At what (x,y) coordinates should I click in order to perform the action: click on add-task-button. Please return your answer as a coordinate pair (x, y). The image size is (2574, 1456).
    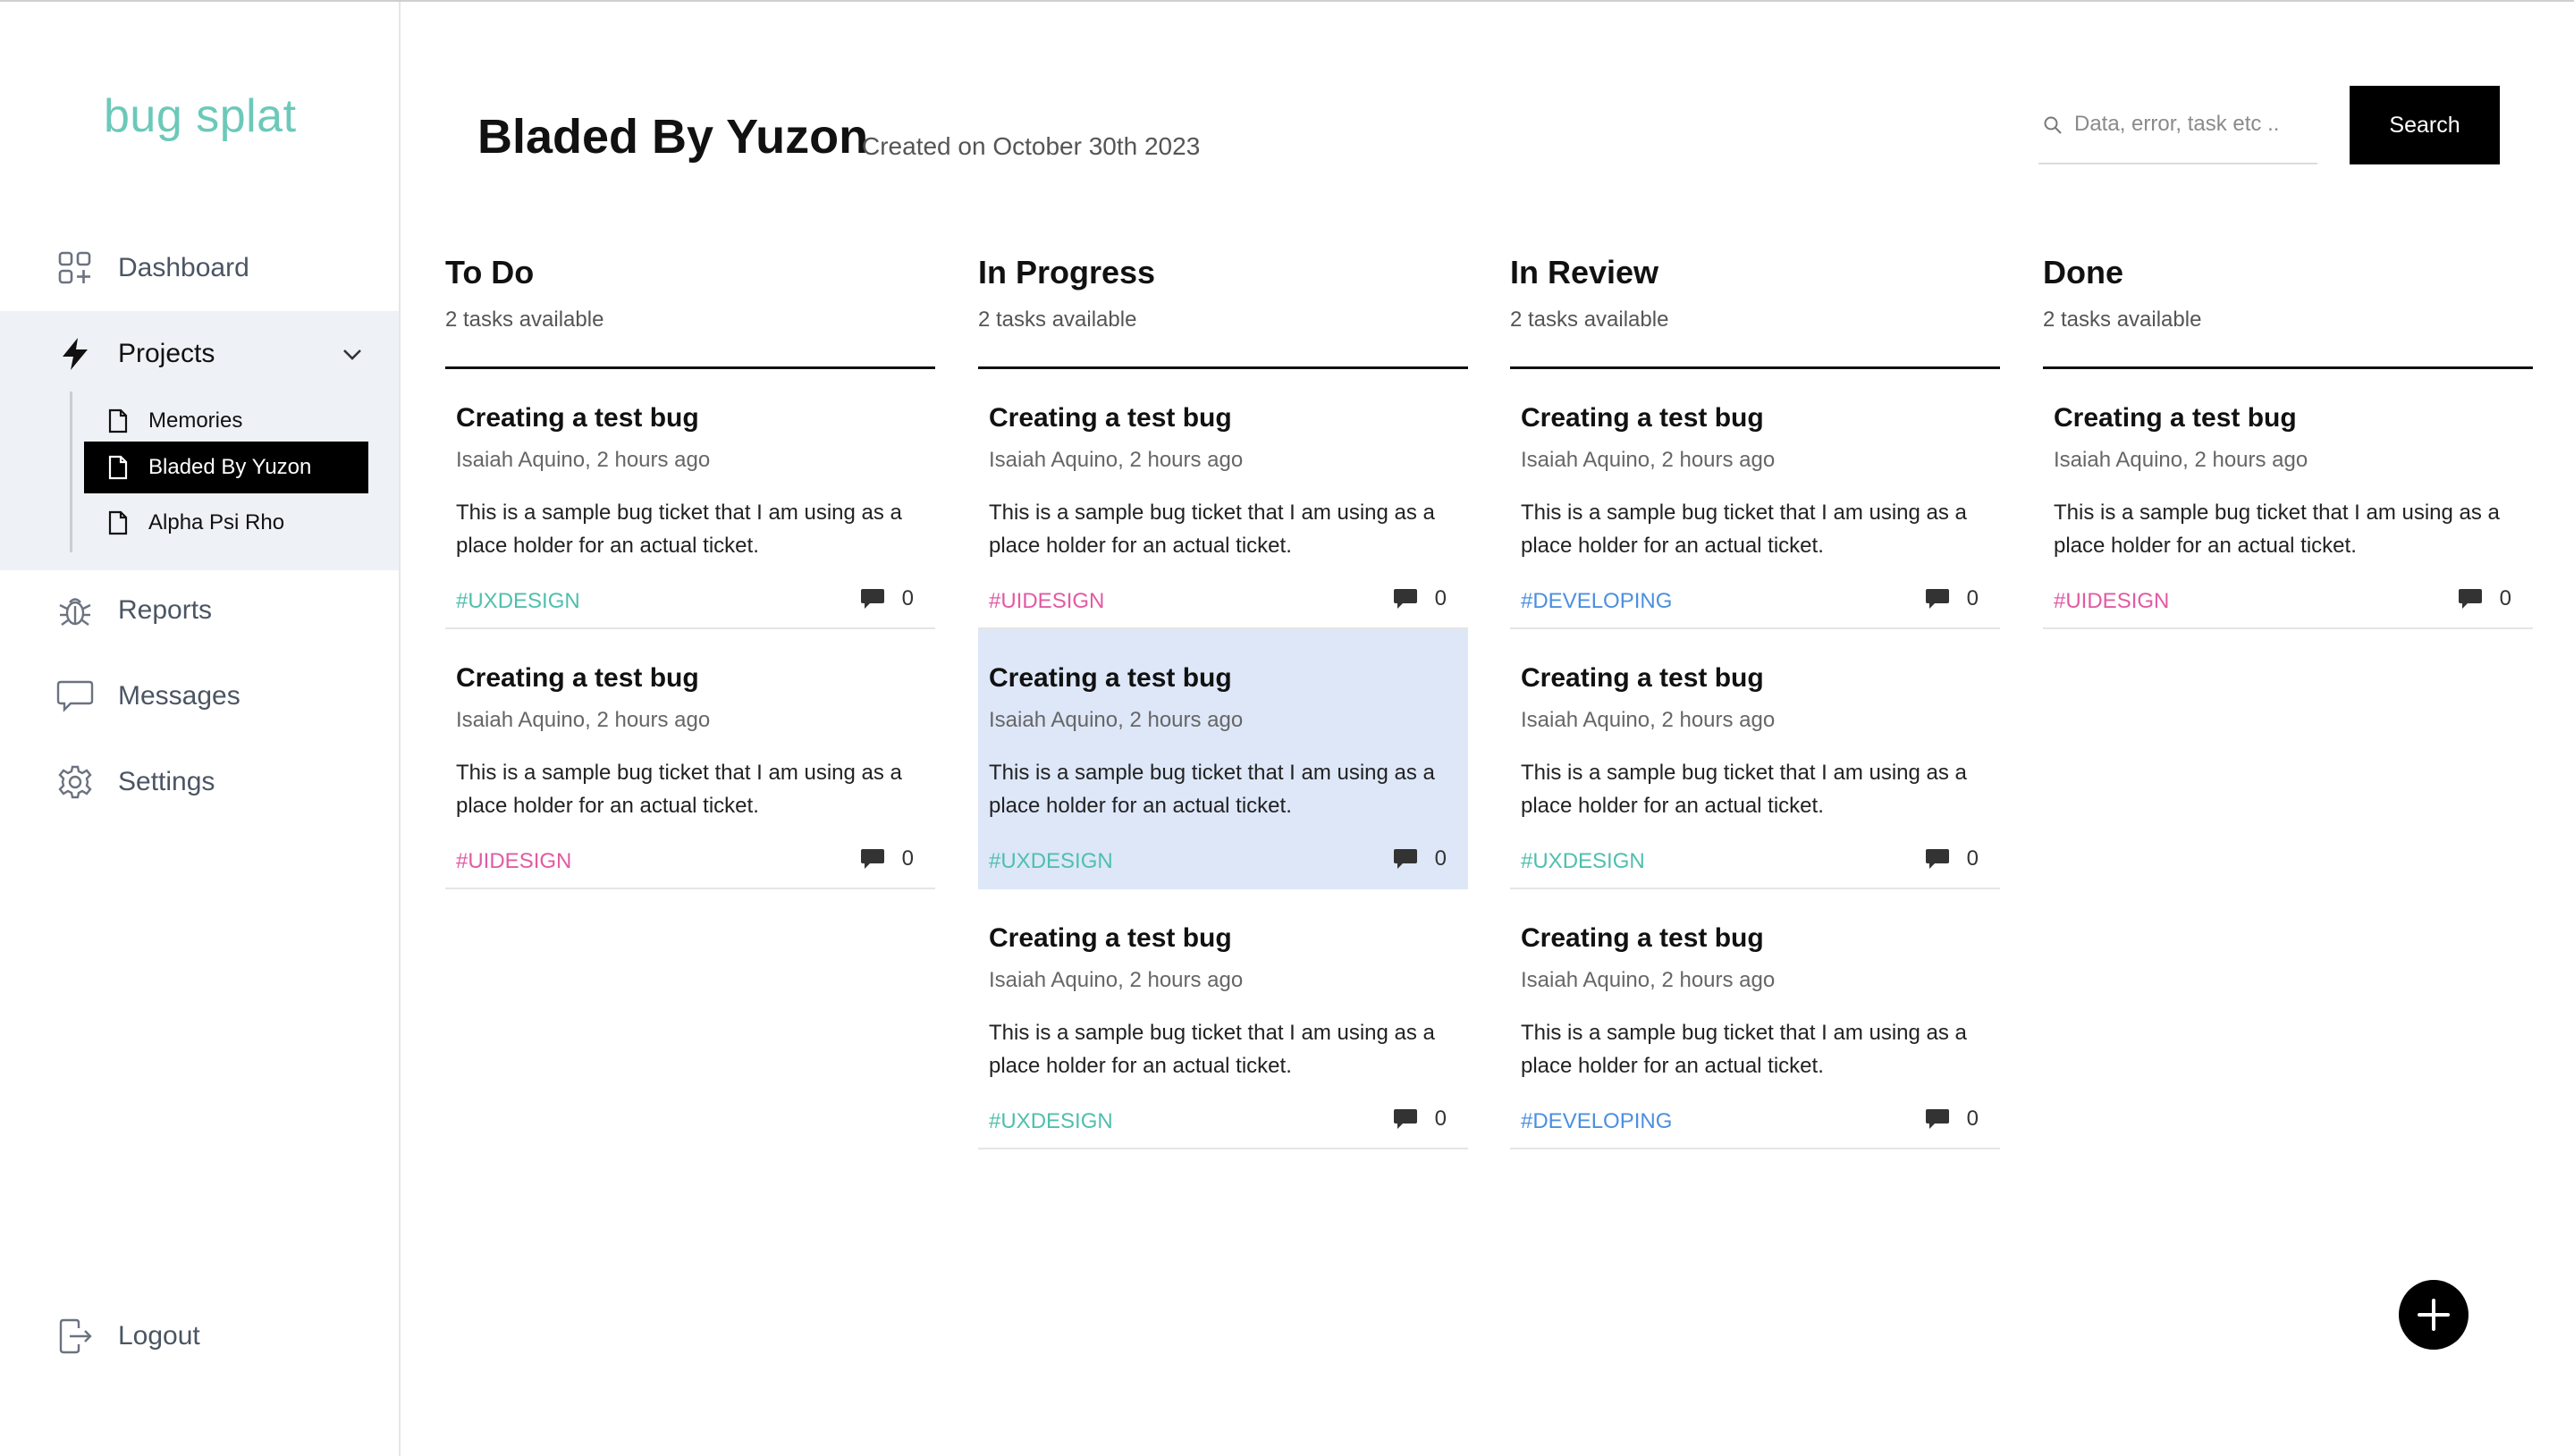
    Looking at the image, I should click on (2434, 1315).